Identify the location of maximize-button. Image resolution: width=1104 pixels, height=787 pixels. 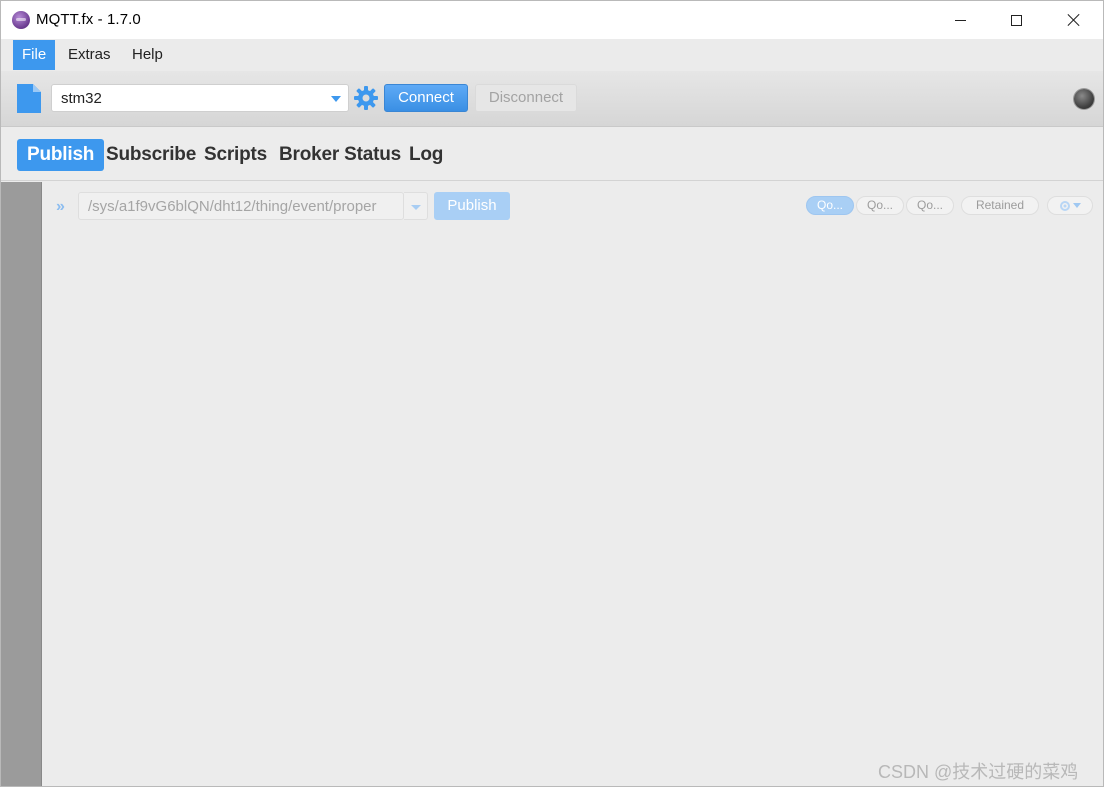
(1016, 20).